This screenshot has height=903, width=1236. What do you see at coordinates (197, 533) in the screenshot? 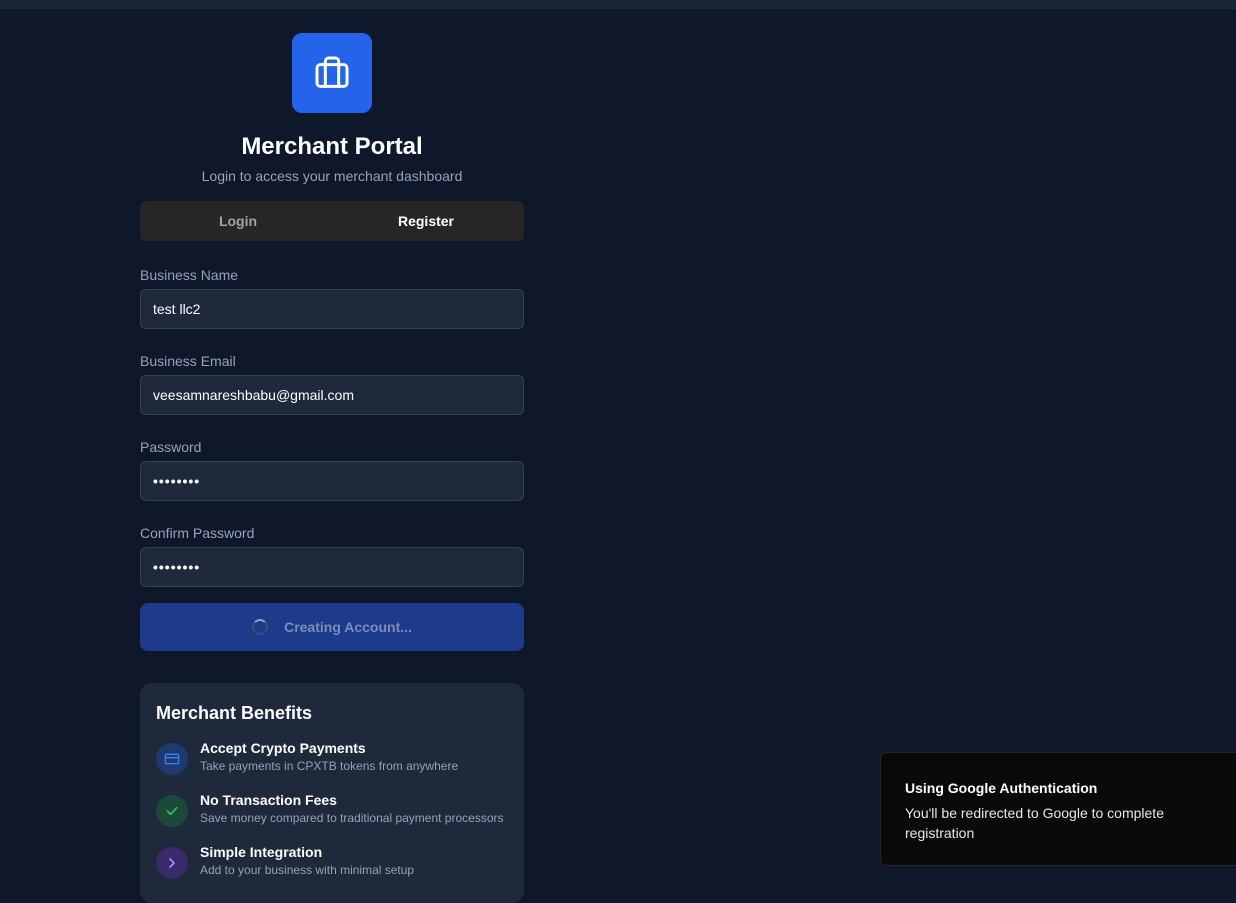
I see `confirm-password-label: Confirm Password` at bounding box center [197, 533].